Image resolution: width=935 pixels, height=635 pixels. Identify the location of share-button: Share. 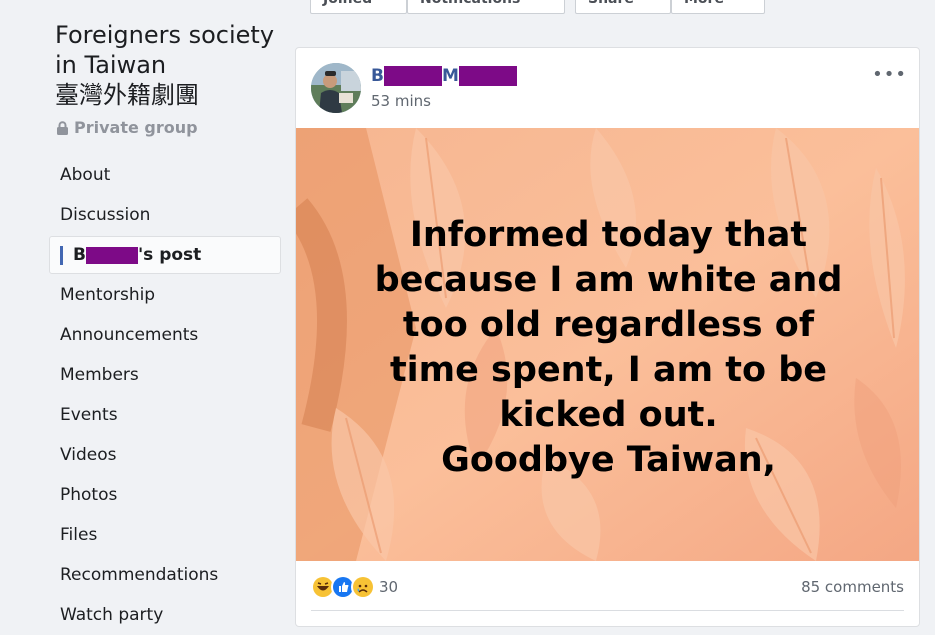
(623, 7).